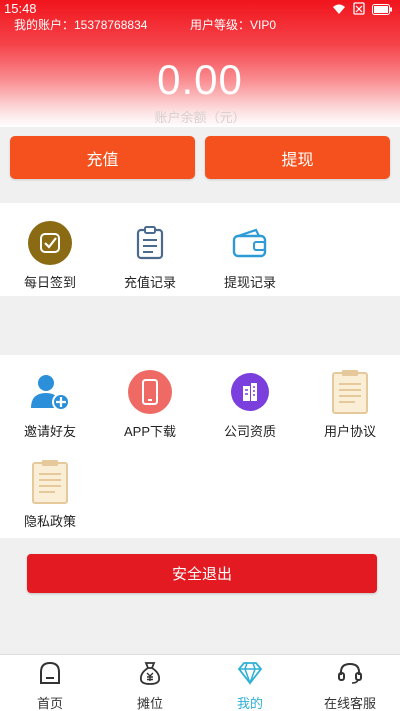  I want to click on quick-menu-card: 每日签到 充值记录 提现记录, so click(200, 249).